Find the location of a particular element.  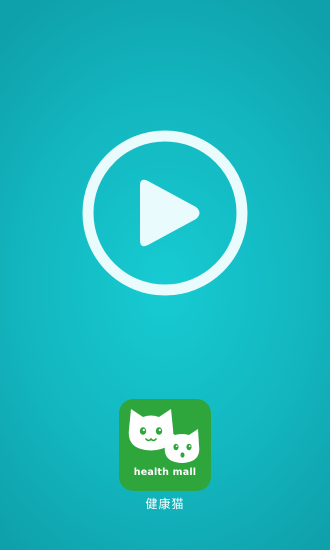

play-triangle-icon is located at coordinates (170, 213).